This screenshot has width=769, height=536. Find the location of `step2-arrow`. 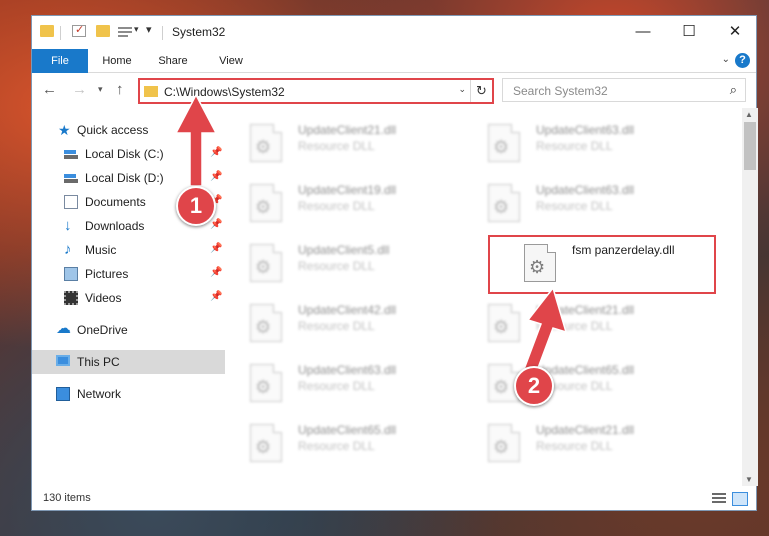

step2-arrow is located at coordinates (545, 331).